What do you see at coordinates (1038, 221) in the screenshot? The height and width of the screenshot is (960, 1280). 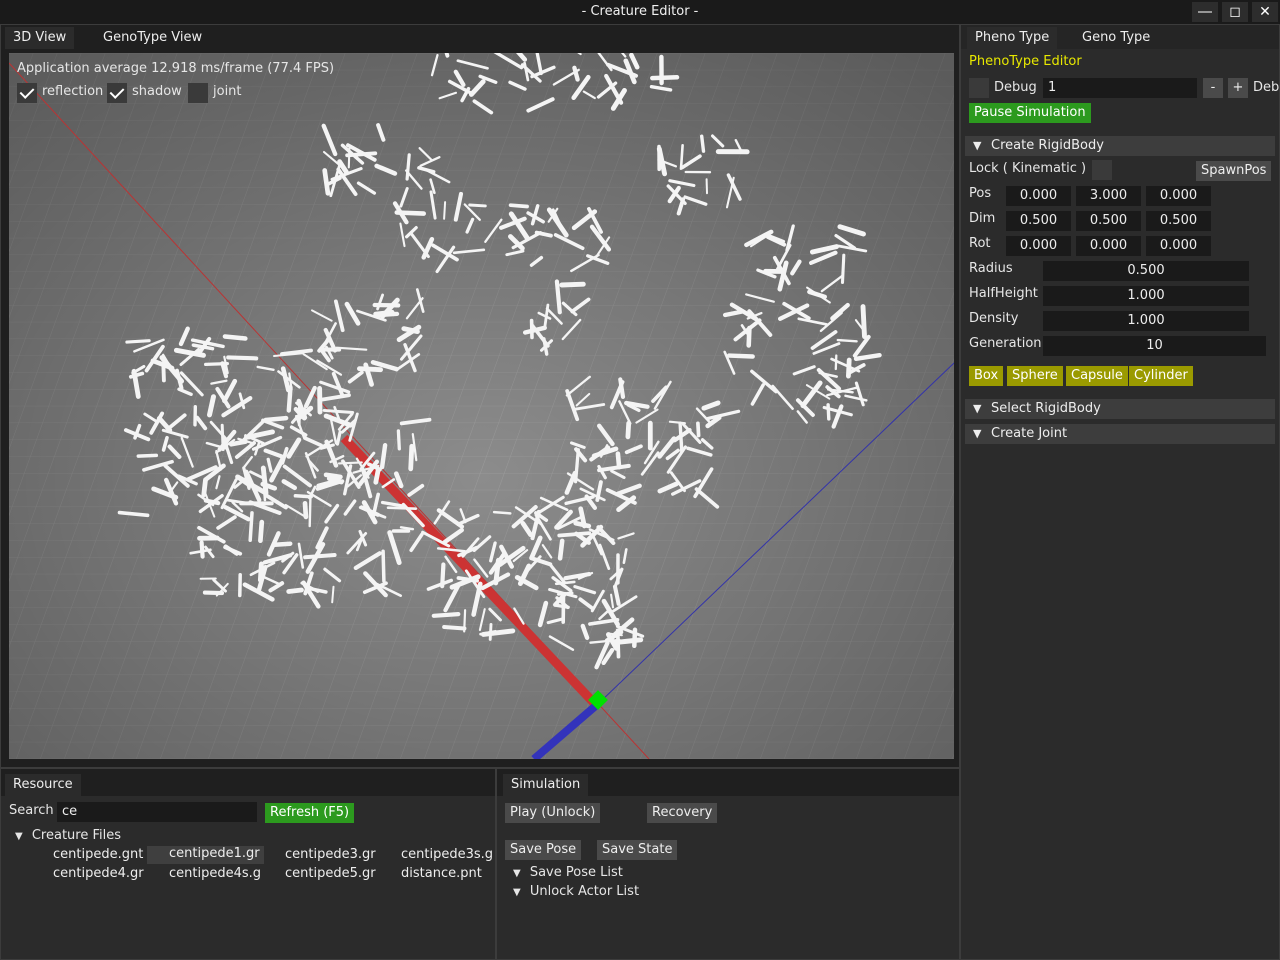 I see `dim-x-input: 0.500` at bounding box center [1038, 221].